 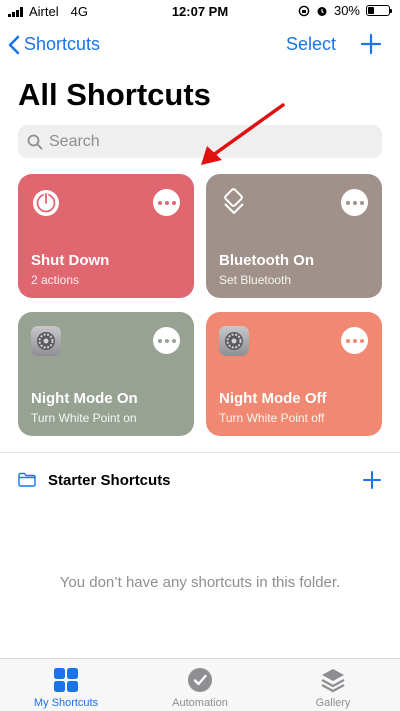 What do you see at coordinates (322, 11) in the screenshot?
I see `alarm-icon` at bounding box center [322, 11].